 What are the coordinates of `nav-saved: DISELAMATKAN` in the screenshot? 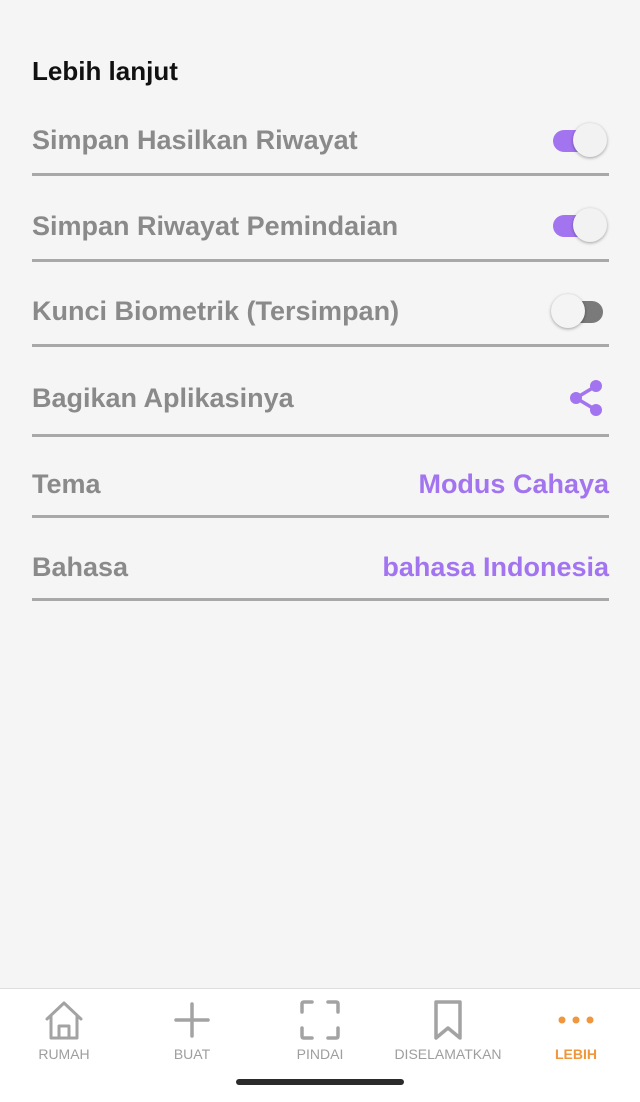 It's located at (448, 1032).